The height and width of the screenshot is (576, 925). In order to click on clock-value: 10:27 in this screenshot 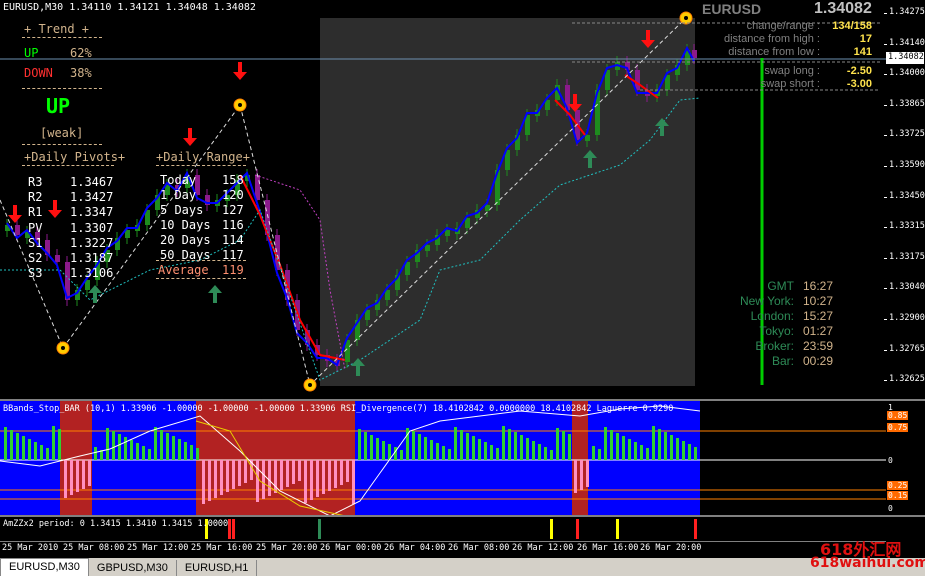, I will do `click(818, 301)`.